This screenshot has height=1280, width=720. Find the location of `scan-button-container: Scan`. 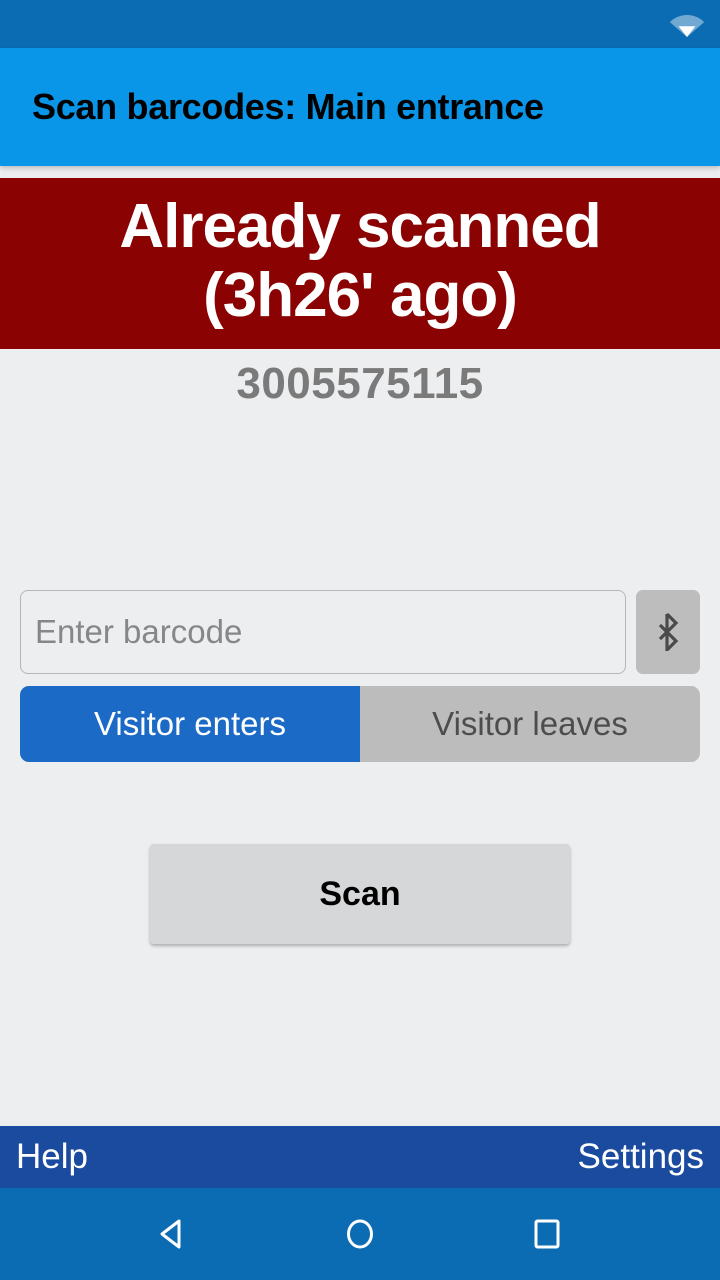

scan-button-container: Scan is located at coordinates (360, 894).